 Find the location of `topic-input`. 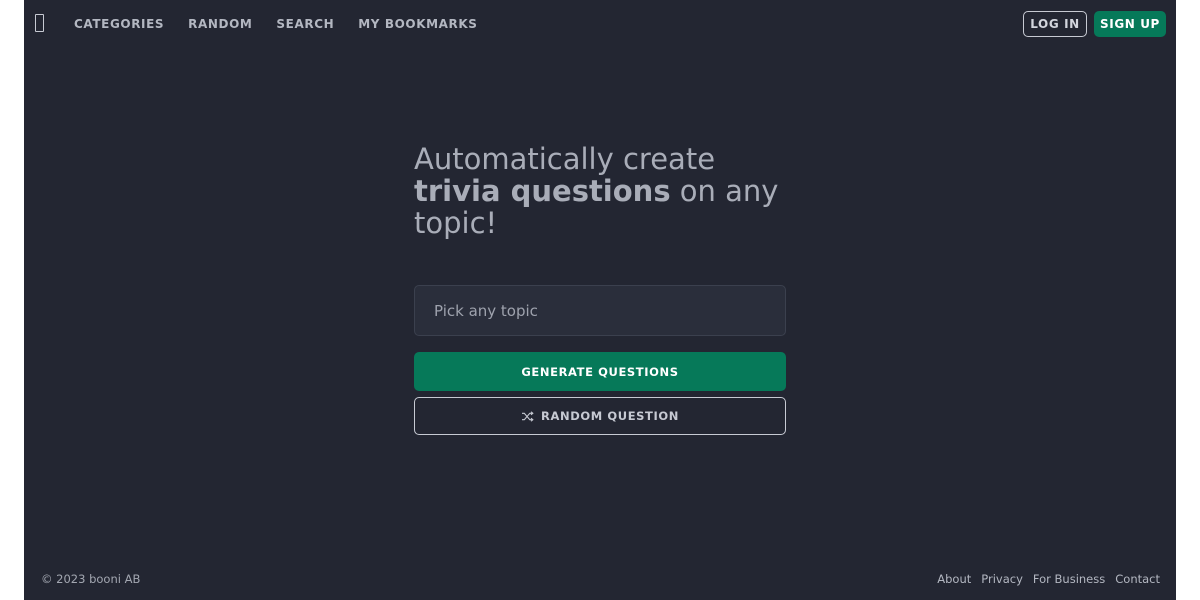

topic-input is located at coordinates (600, 310).